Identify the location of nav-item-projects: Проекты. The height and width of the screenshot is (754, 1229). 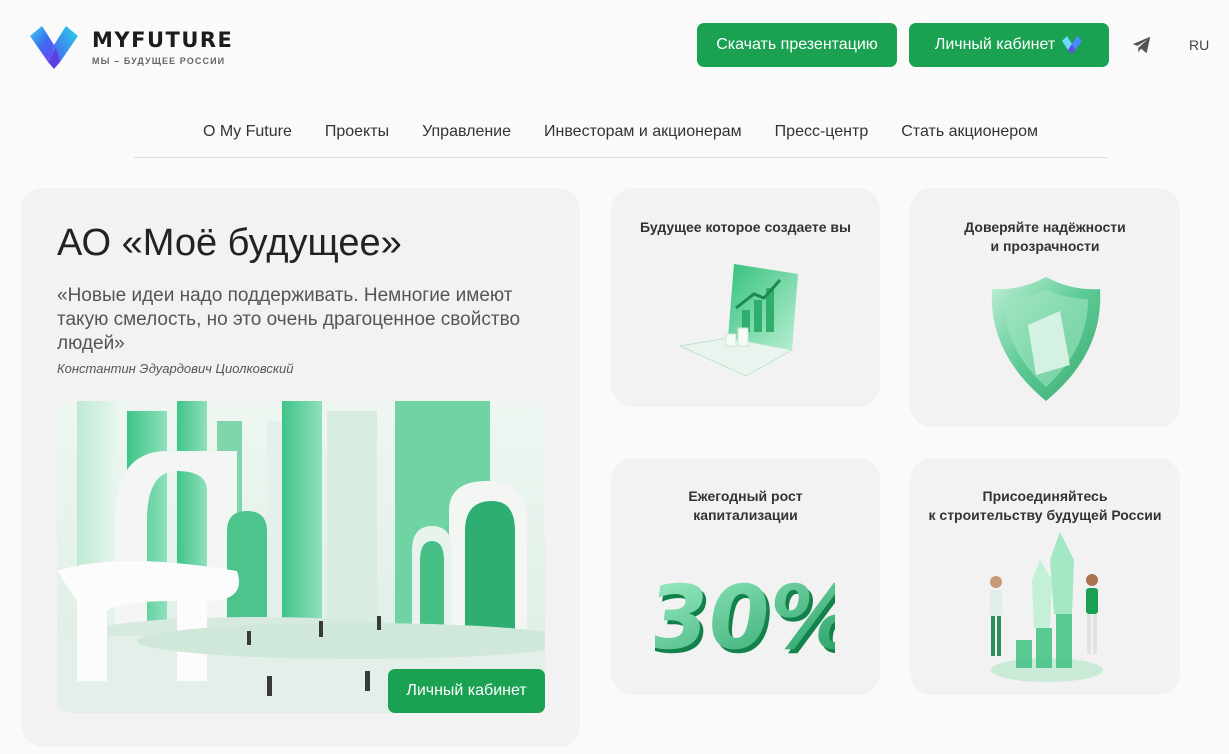
(357, 138).